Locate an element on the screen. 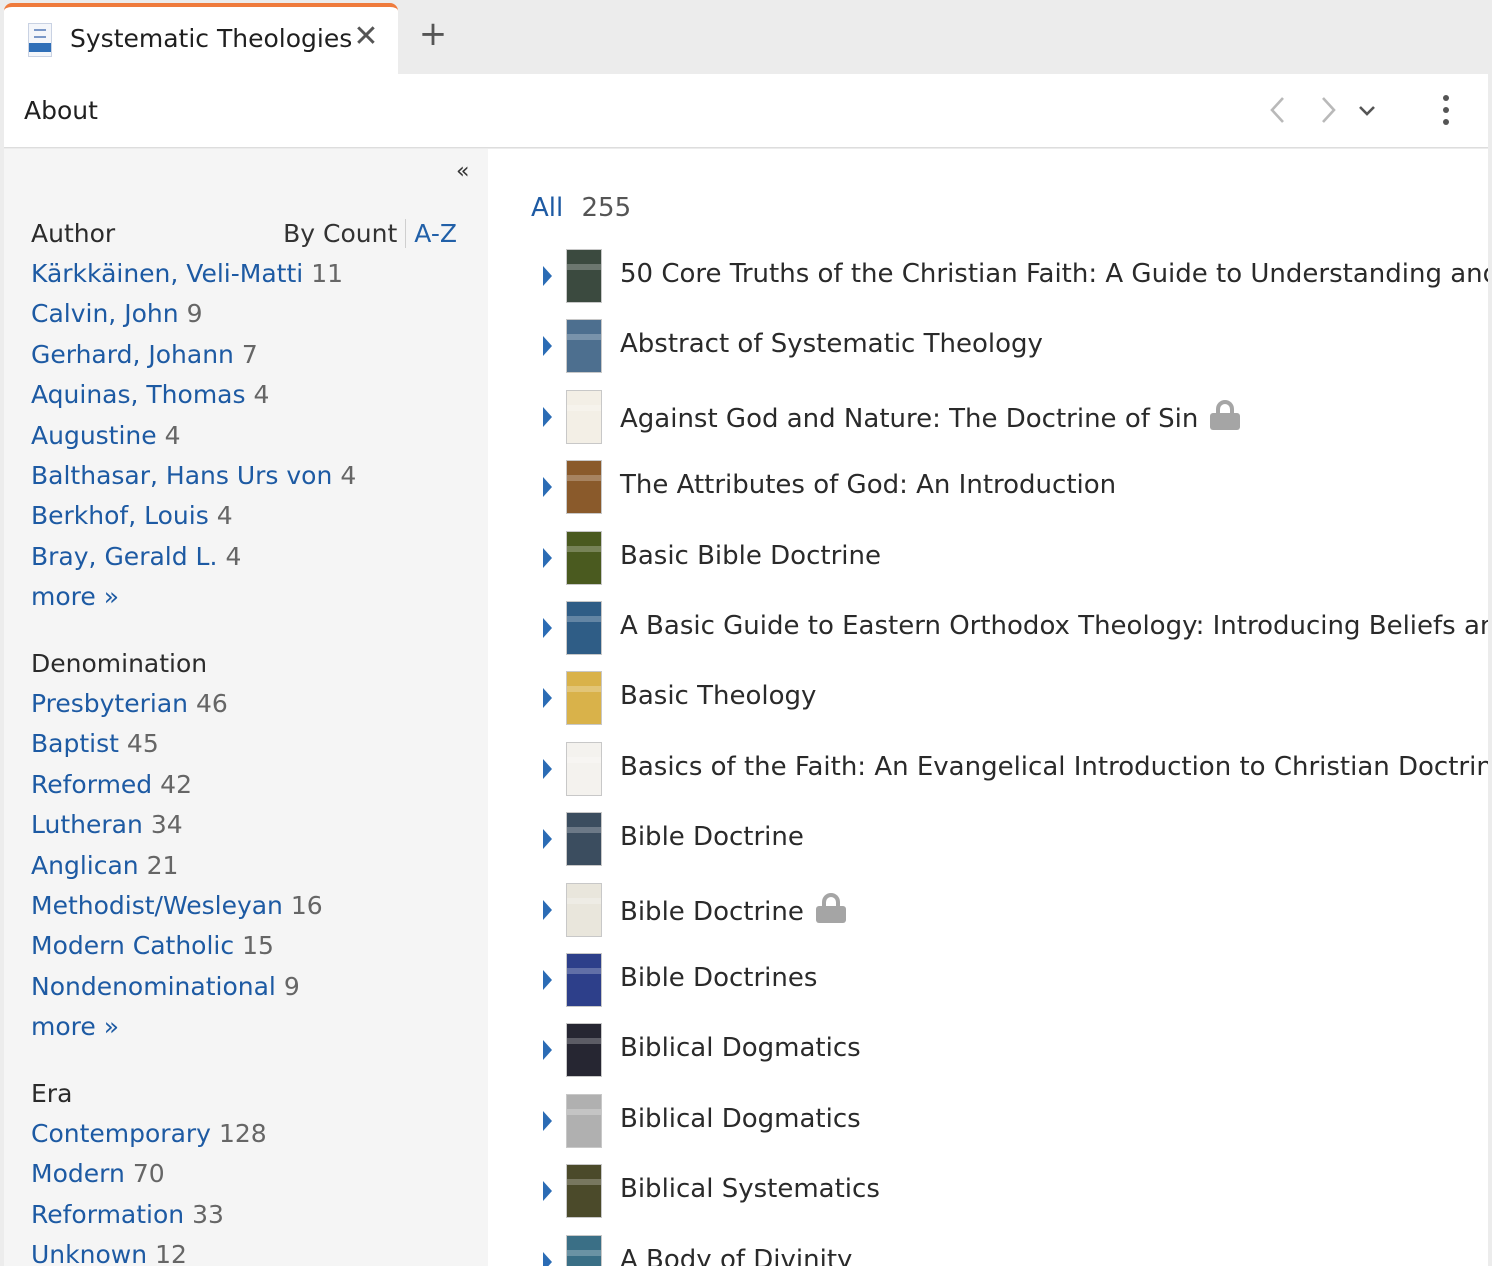 The height and width of the screenshot is (1266, 1492). facet-item-name: Calvin, John is located at coordinates (105, 313).